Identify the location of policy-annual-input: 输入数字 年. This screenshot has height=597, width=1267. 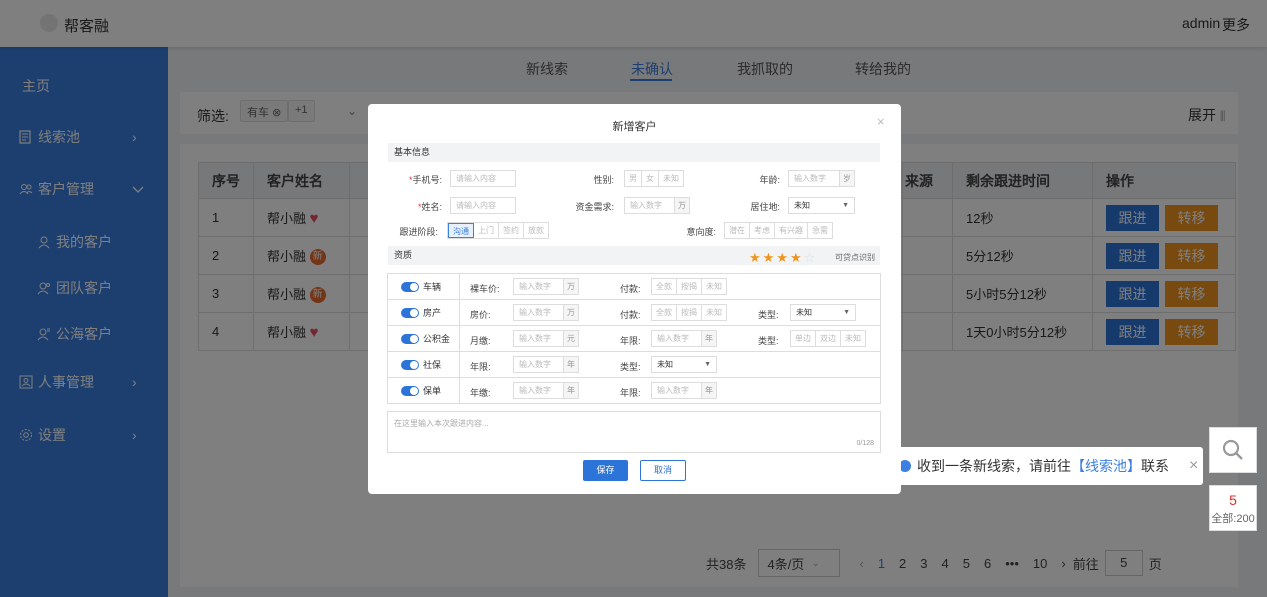
(546, 390).